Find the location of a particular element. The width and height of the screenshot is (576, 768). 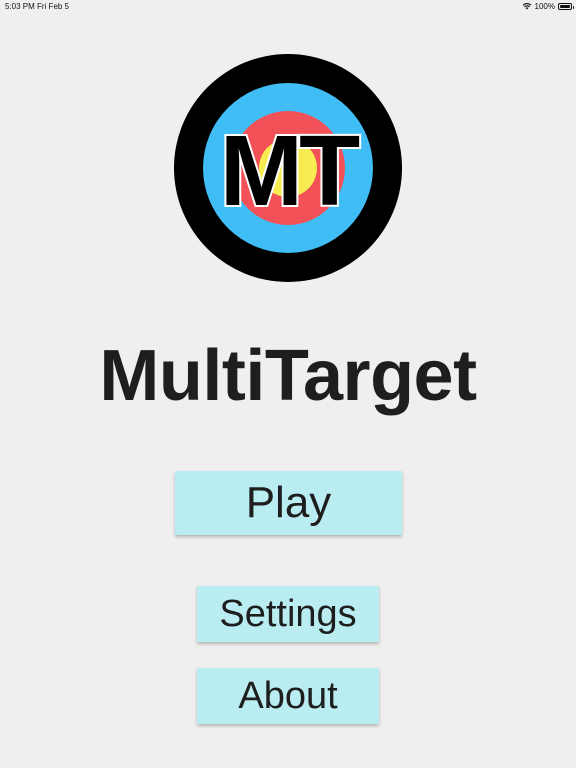

status-indicators: 100% is located at coordinates (548, 6).